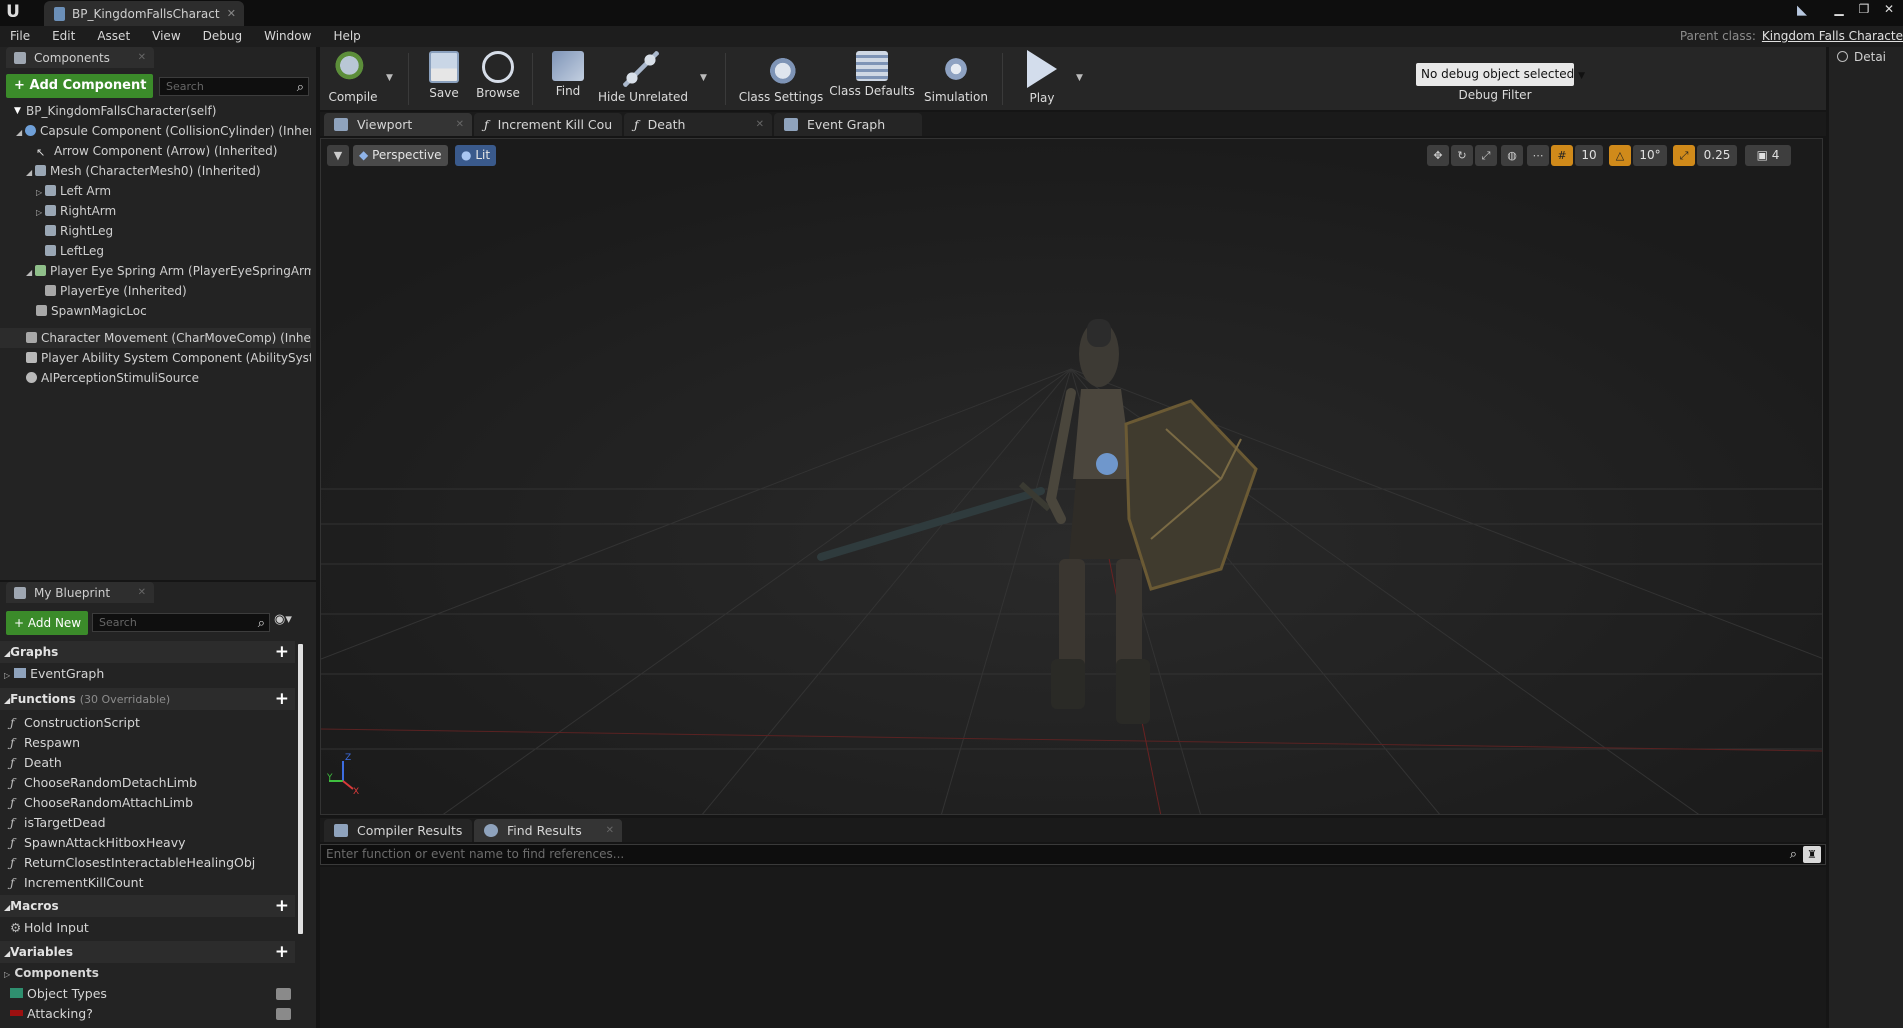 The width and height of the screenshot is (1903, 1028). Describe the element at coordinates (45, 743) in the screenshot. I see `function-item: ƒ Respawn` at that location.